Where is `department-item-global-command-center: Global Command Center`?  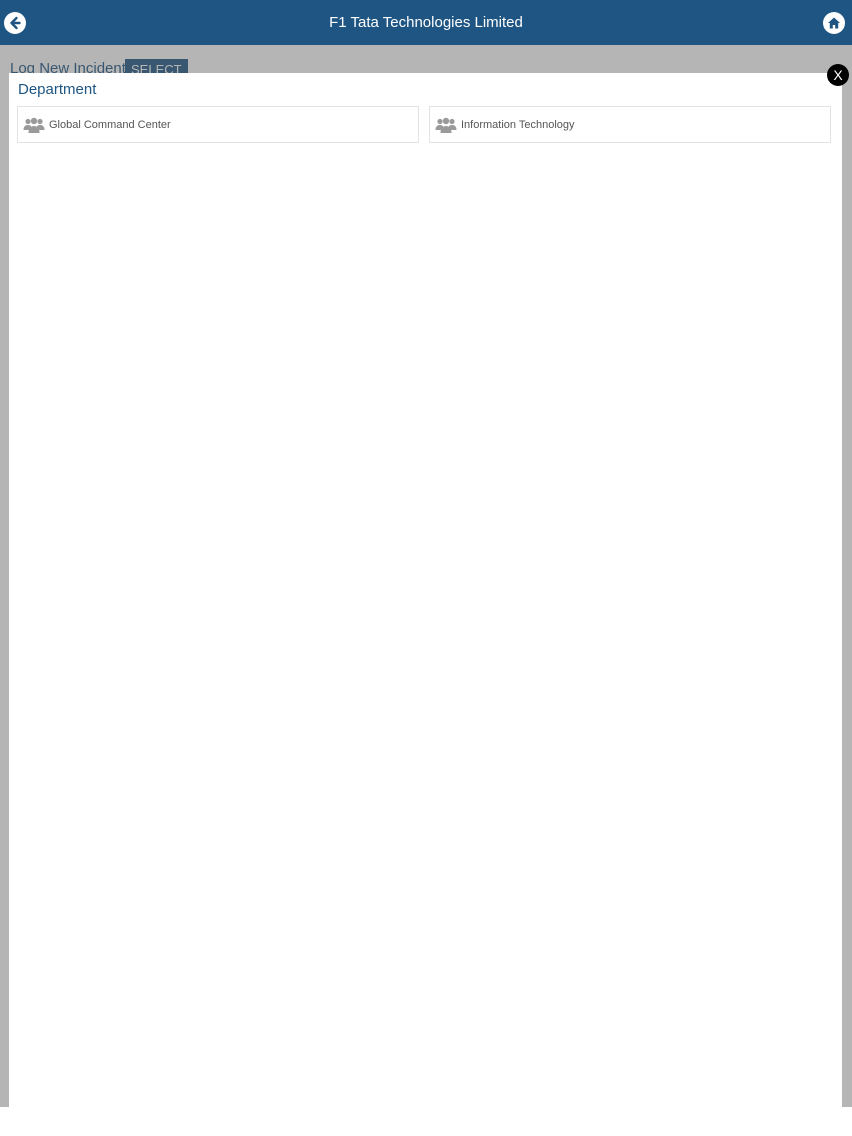 department-item-global-command-center: Global Command Center is located at coordinates (218, 124).